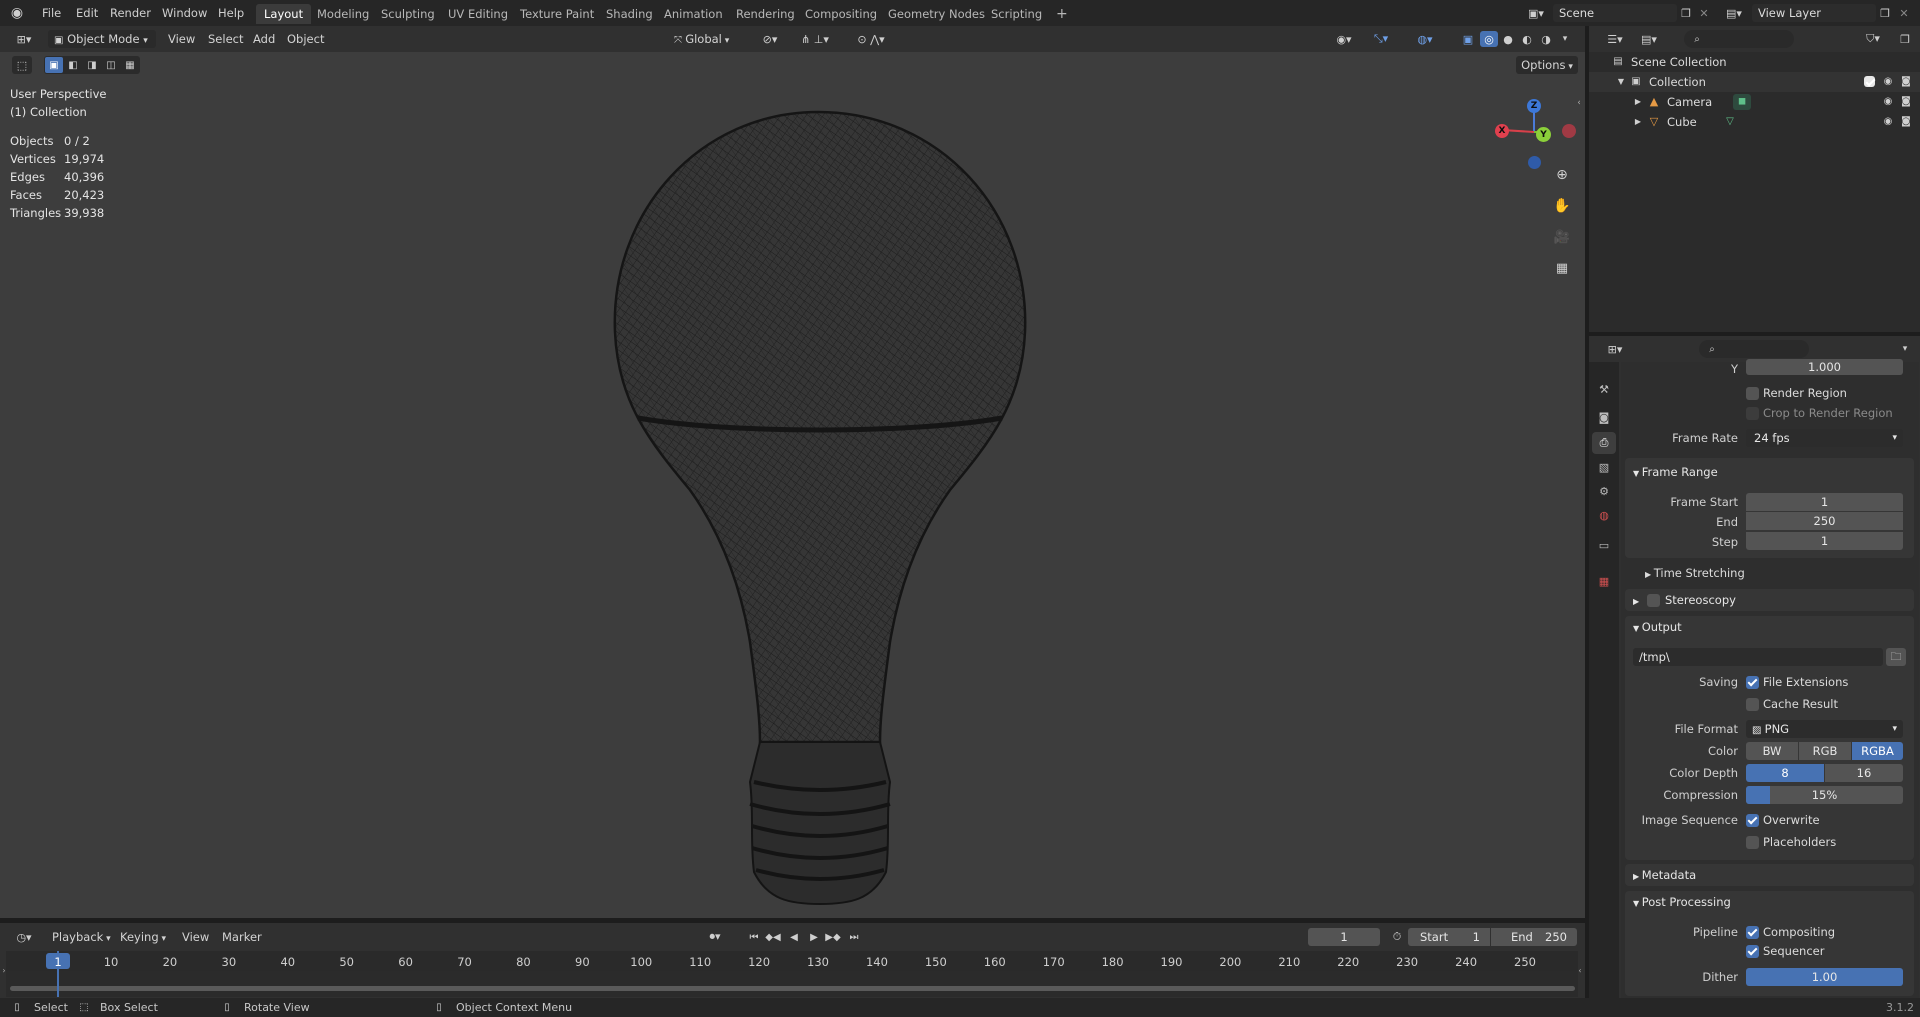 Image resolution: width=1920 pixels, height=1017 pixels. I want to click on output-path-field: /tmp\, so click(1758, 657).